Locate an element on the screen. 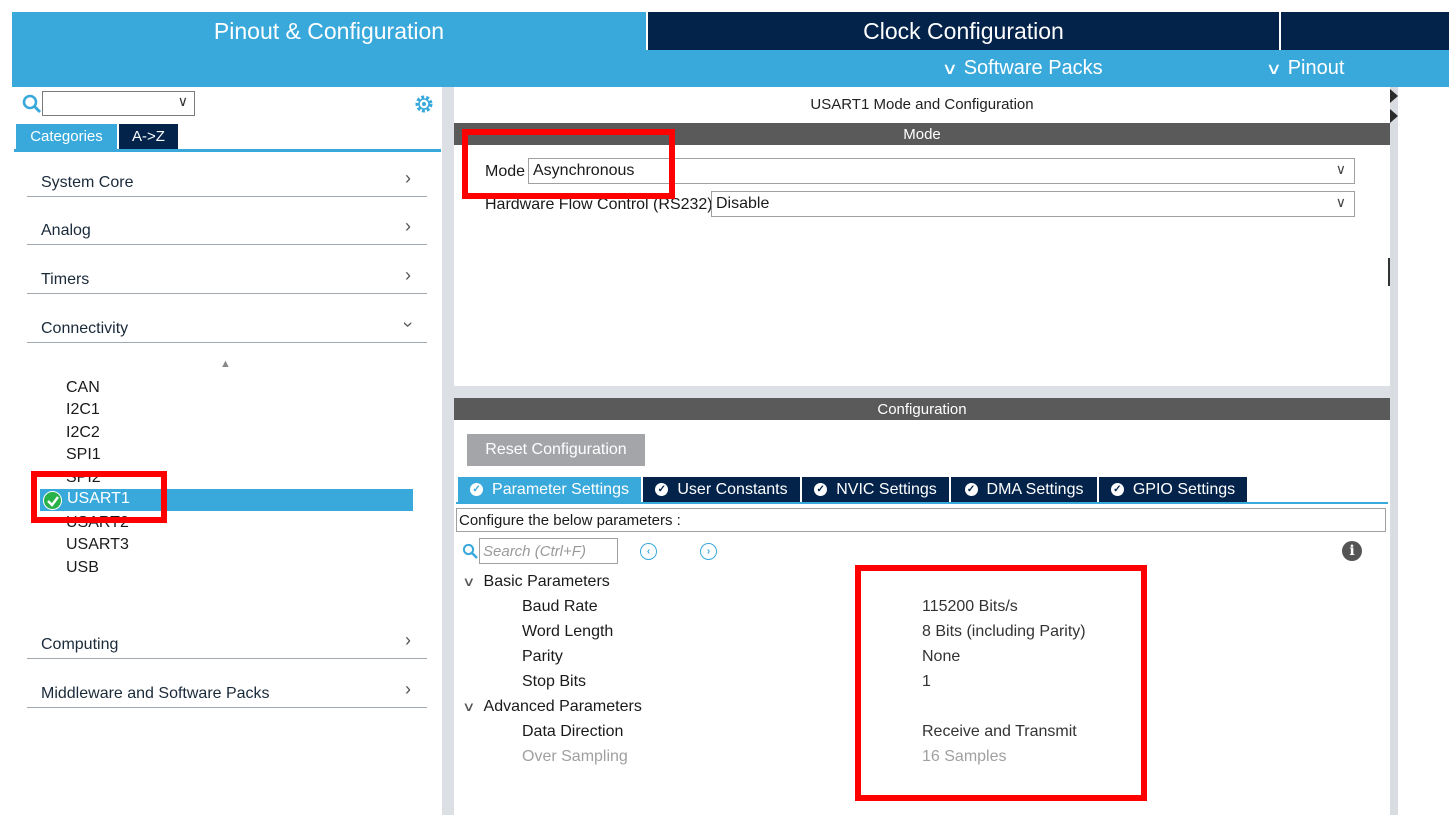  tab-user-constants: ✓ User Constants is located at coordinates (721, 489).